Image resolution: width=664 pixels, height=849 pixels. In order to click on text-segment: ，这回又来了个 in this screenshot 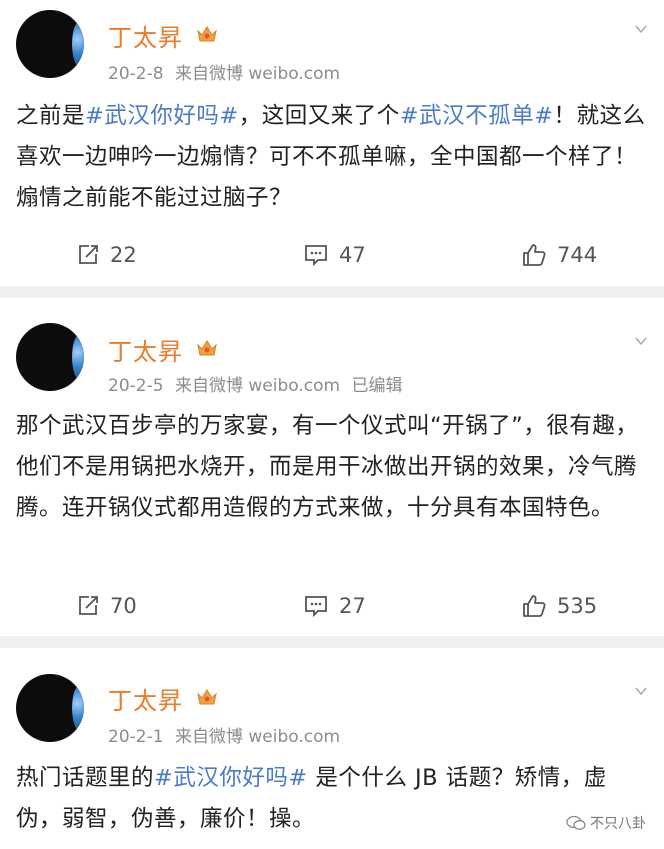, I will do `click(319, 116)`.